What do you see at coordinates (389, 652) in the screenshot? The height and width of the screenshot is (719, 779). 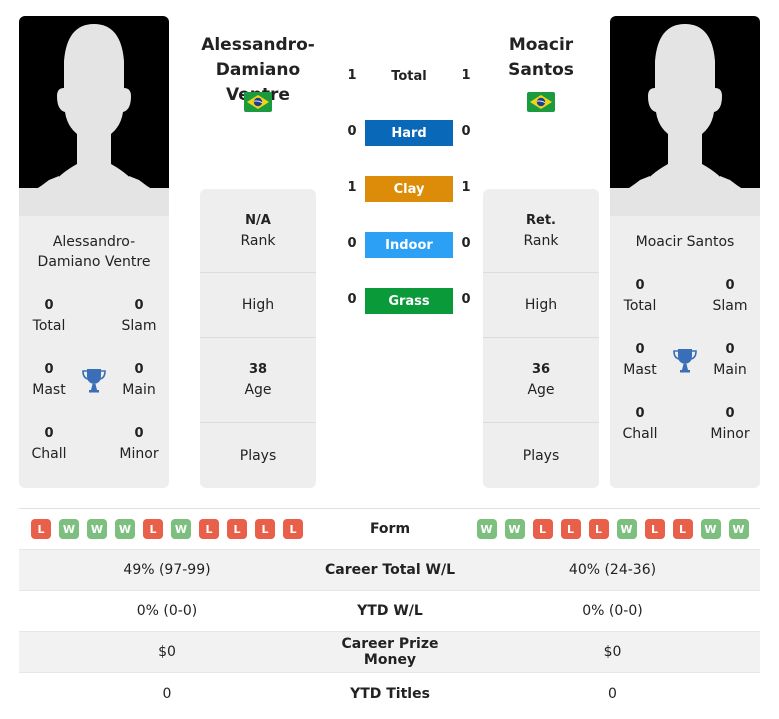 I see `prize-money-row: $0 Career Prize Money $0` at bounding box center [389, 652].